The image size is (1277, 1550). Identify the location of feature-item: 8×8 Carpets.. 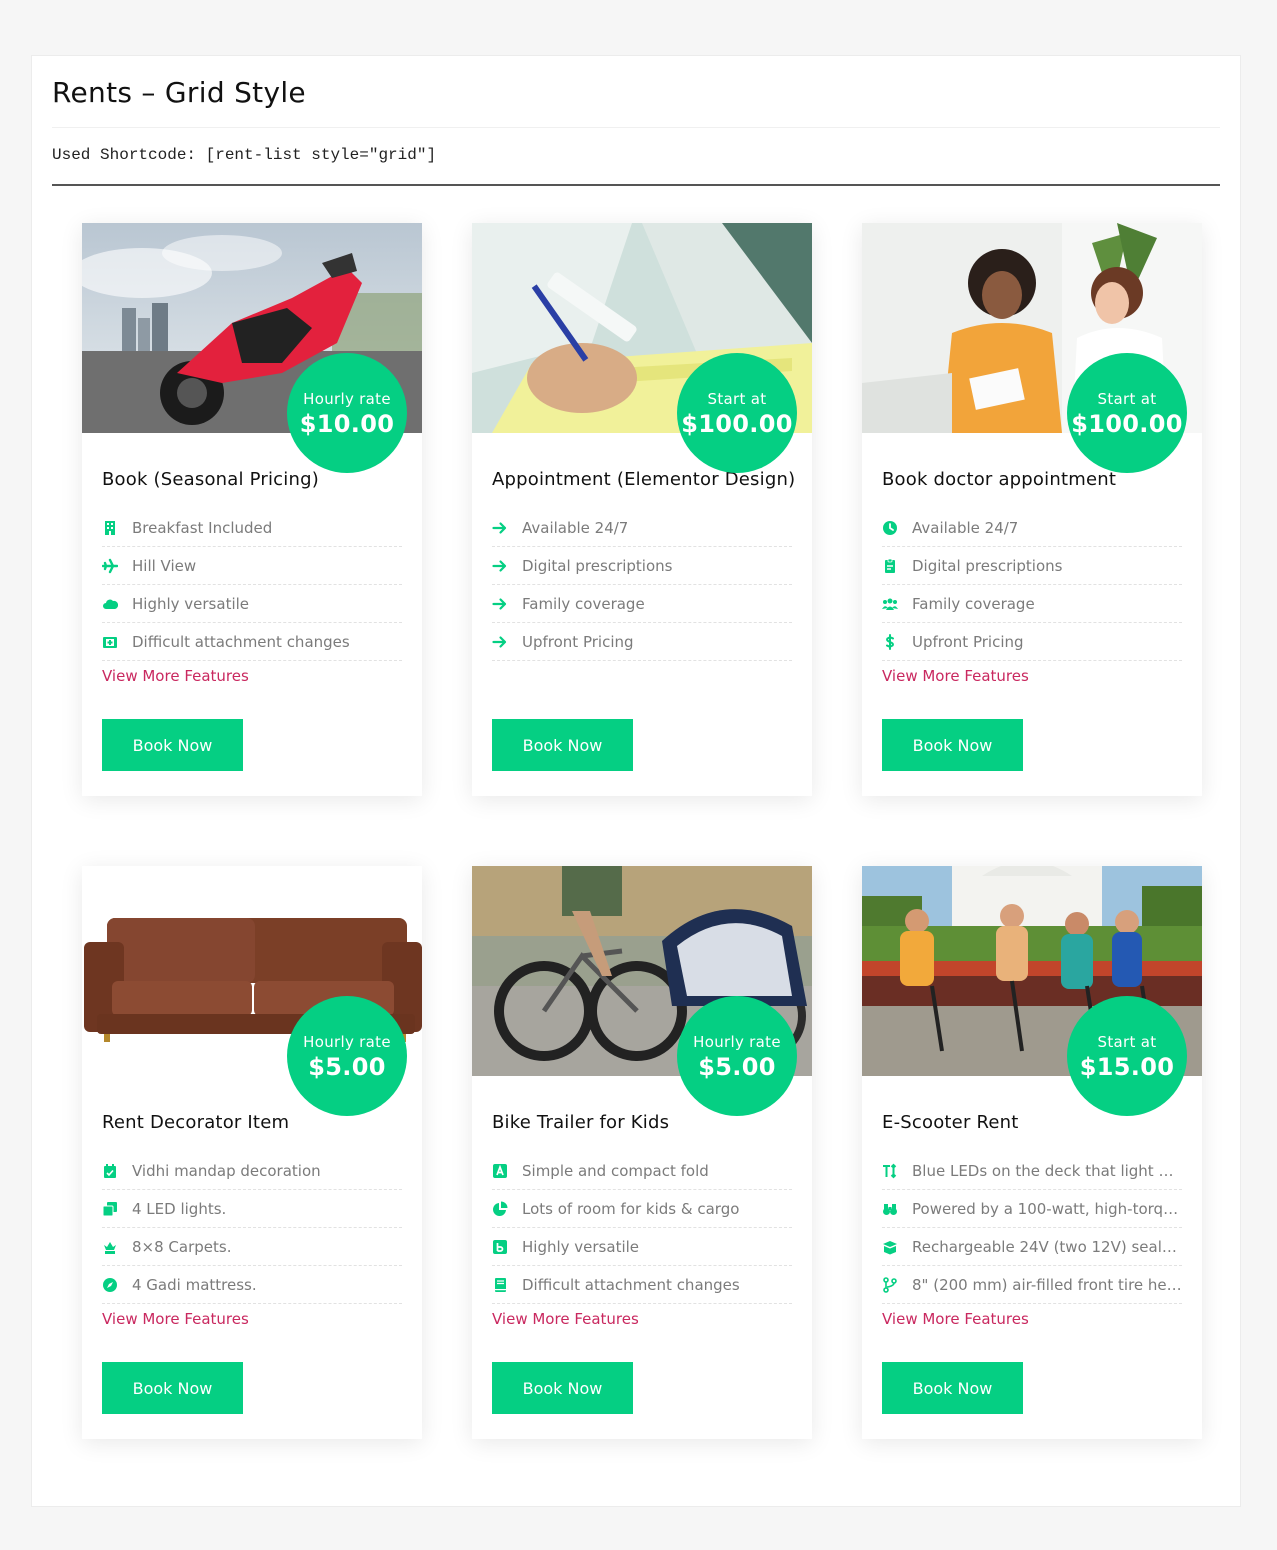
(252, 1247).